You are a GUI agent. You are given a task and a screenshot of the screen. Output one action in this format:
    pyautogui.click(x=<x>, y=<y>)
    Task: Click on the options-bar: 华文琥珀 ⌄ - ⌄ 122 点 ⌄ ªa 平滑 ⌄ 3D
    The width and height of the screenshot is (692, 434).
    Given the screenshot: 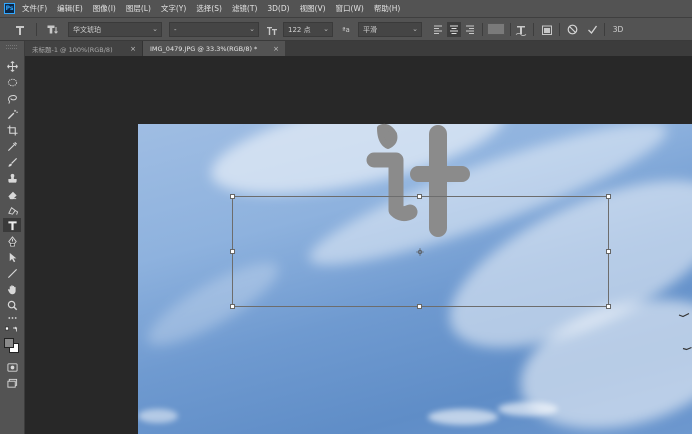 What is the action you would take?
    pyautogui.click(x=346, y=29)
    